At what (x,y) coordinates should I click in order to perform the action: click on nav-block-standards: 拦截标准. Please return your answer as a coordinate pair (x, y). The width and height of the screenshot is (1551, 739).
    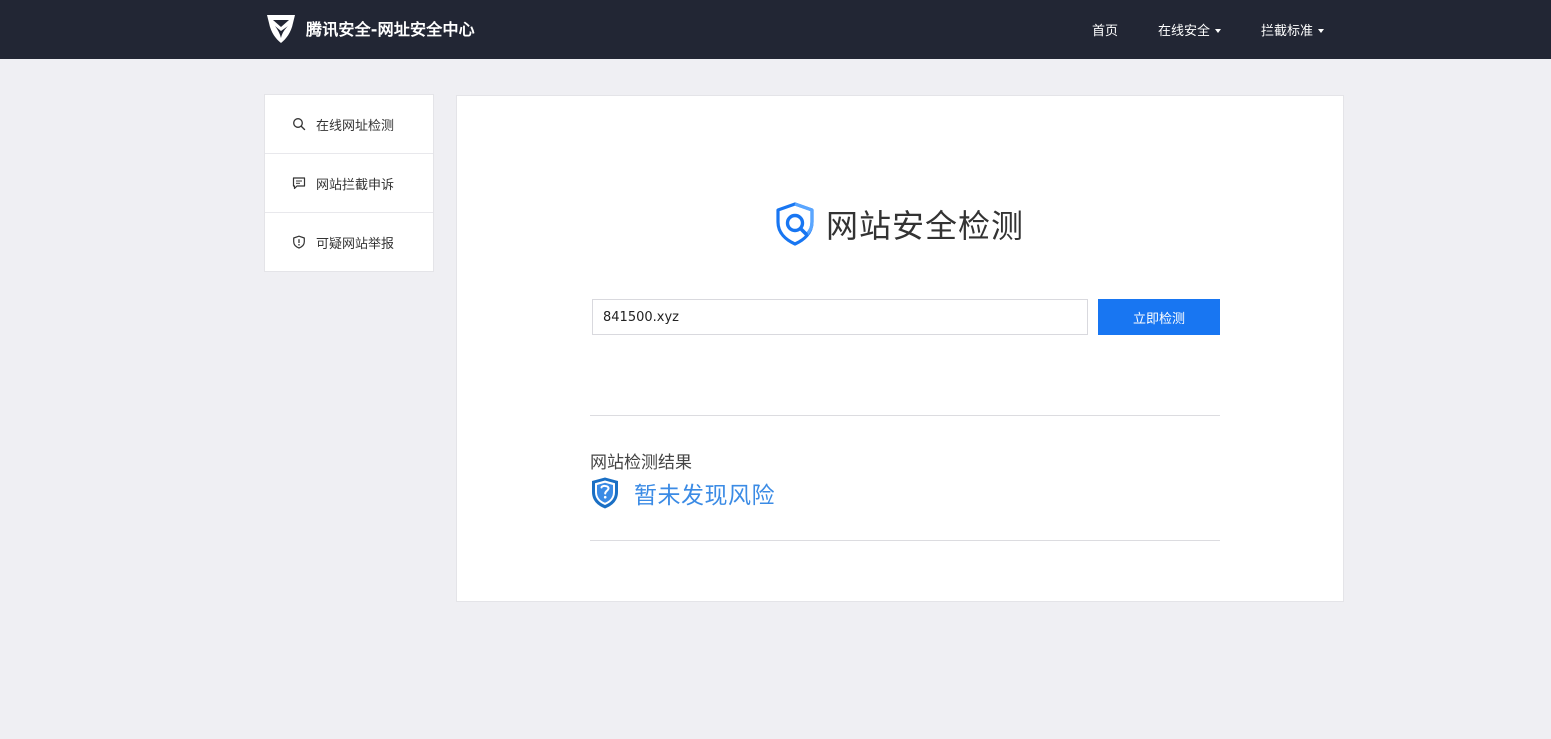
    Looking at the image, I should click on (1292, 29).